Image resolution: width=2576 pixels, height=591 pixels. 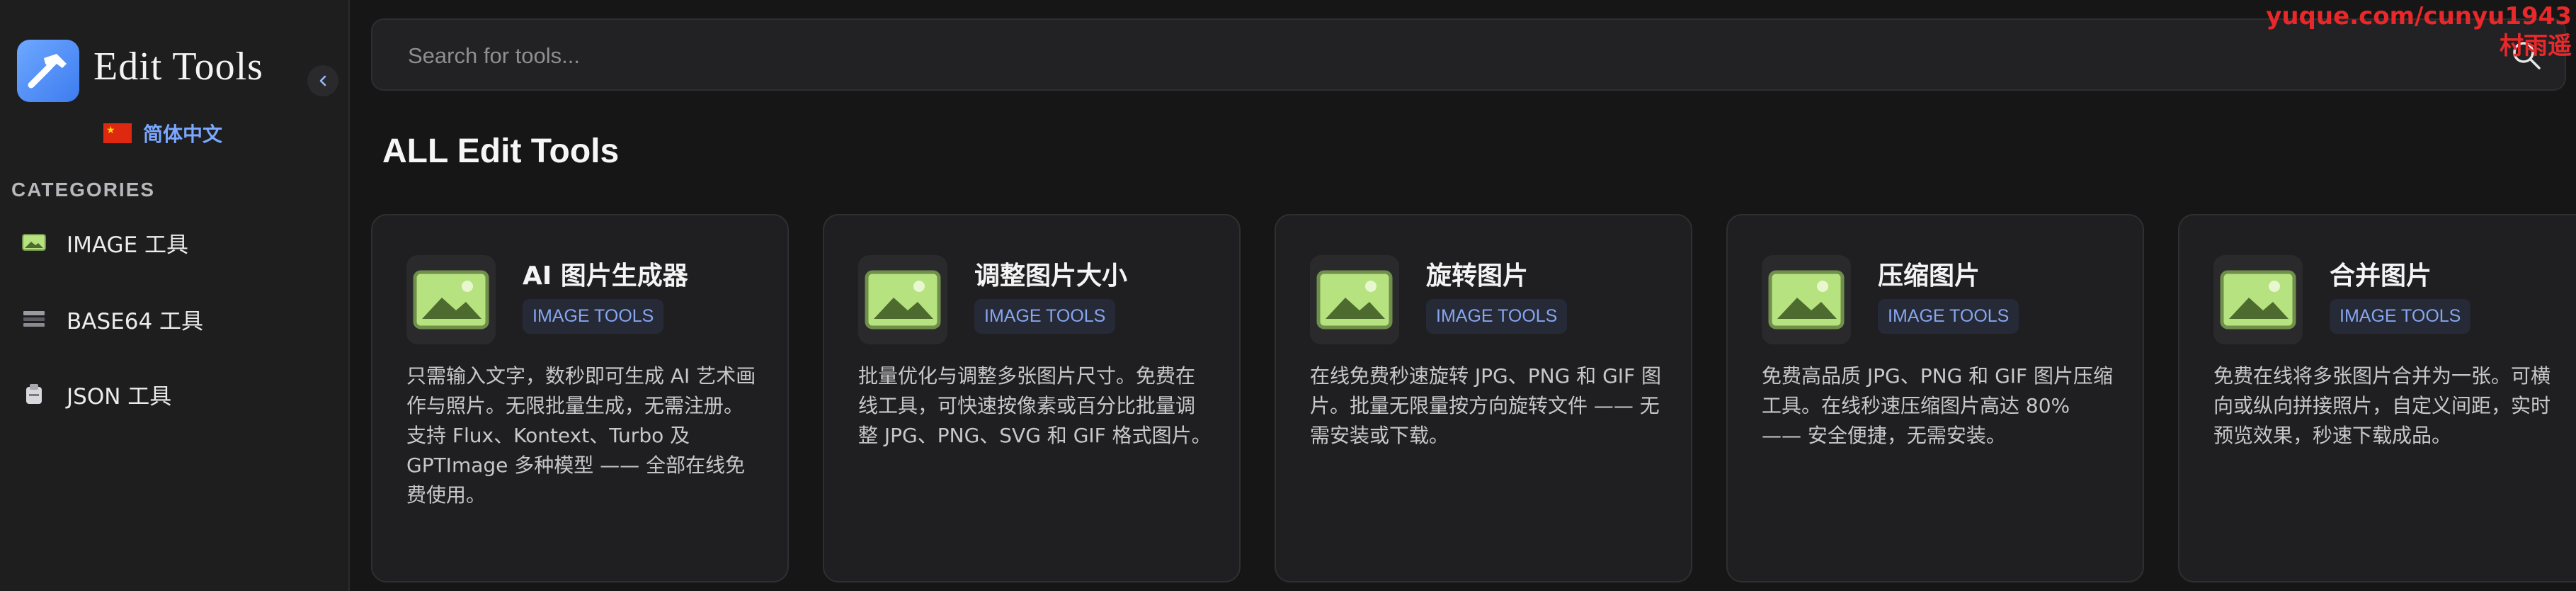 What do you see at coordinates (605, 276) in the screenshot?
I see `card-title: AI 图片生成器` at bounding box center [605, 276].